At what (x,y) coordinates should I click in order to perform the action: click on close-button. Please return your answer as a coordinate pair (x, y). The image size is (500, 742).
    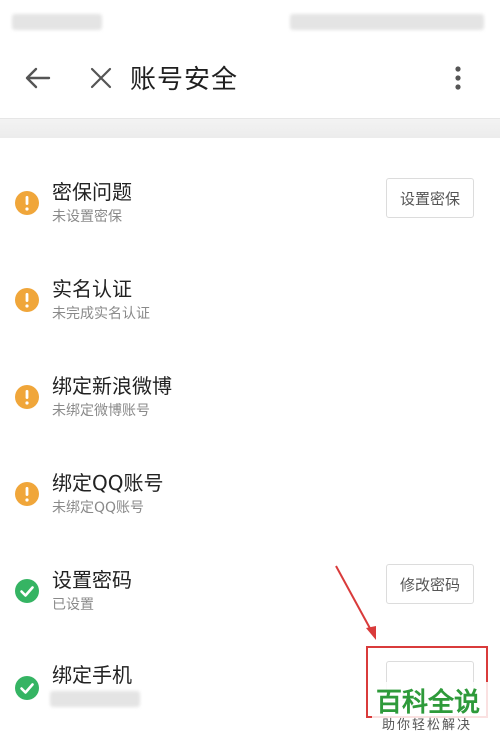
    Looking at the image, I should click on (101, 78).